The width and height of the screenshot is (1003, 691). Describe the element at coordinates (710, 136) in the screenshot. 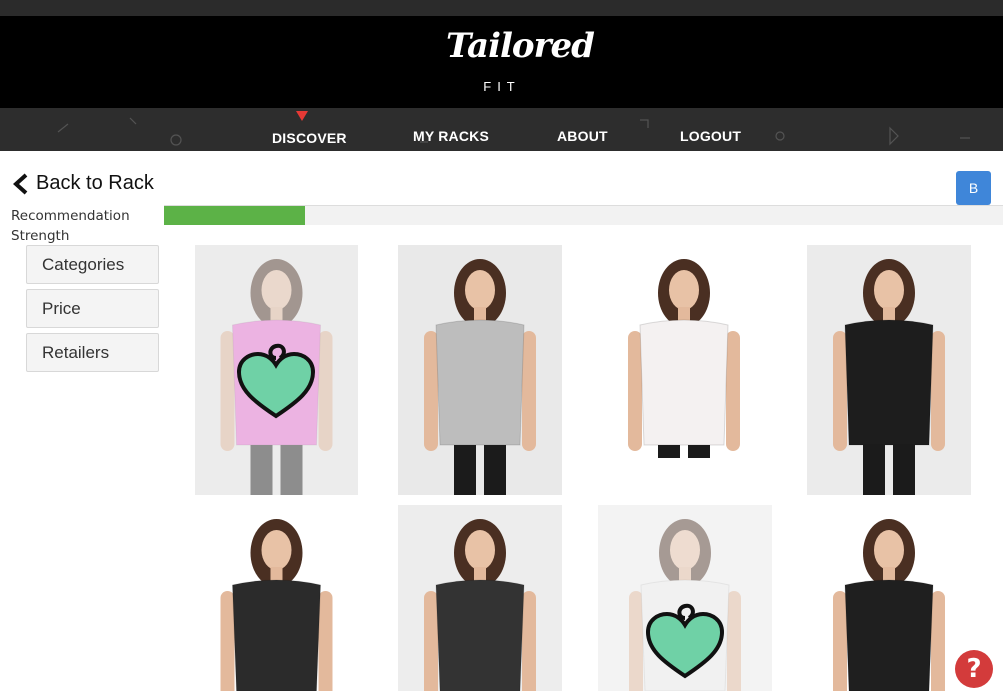

I see `nav-logout: LOGOUT` at that location.